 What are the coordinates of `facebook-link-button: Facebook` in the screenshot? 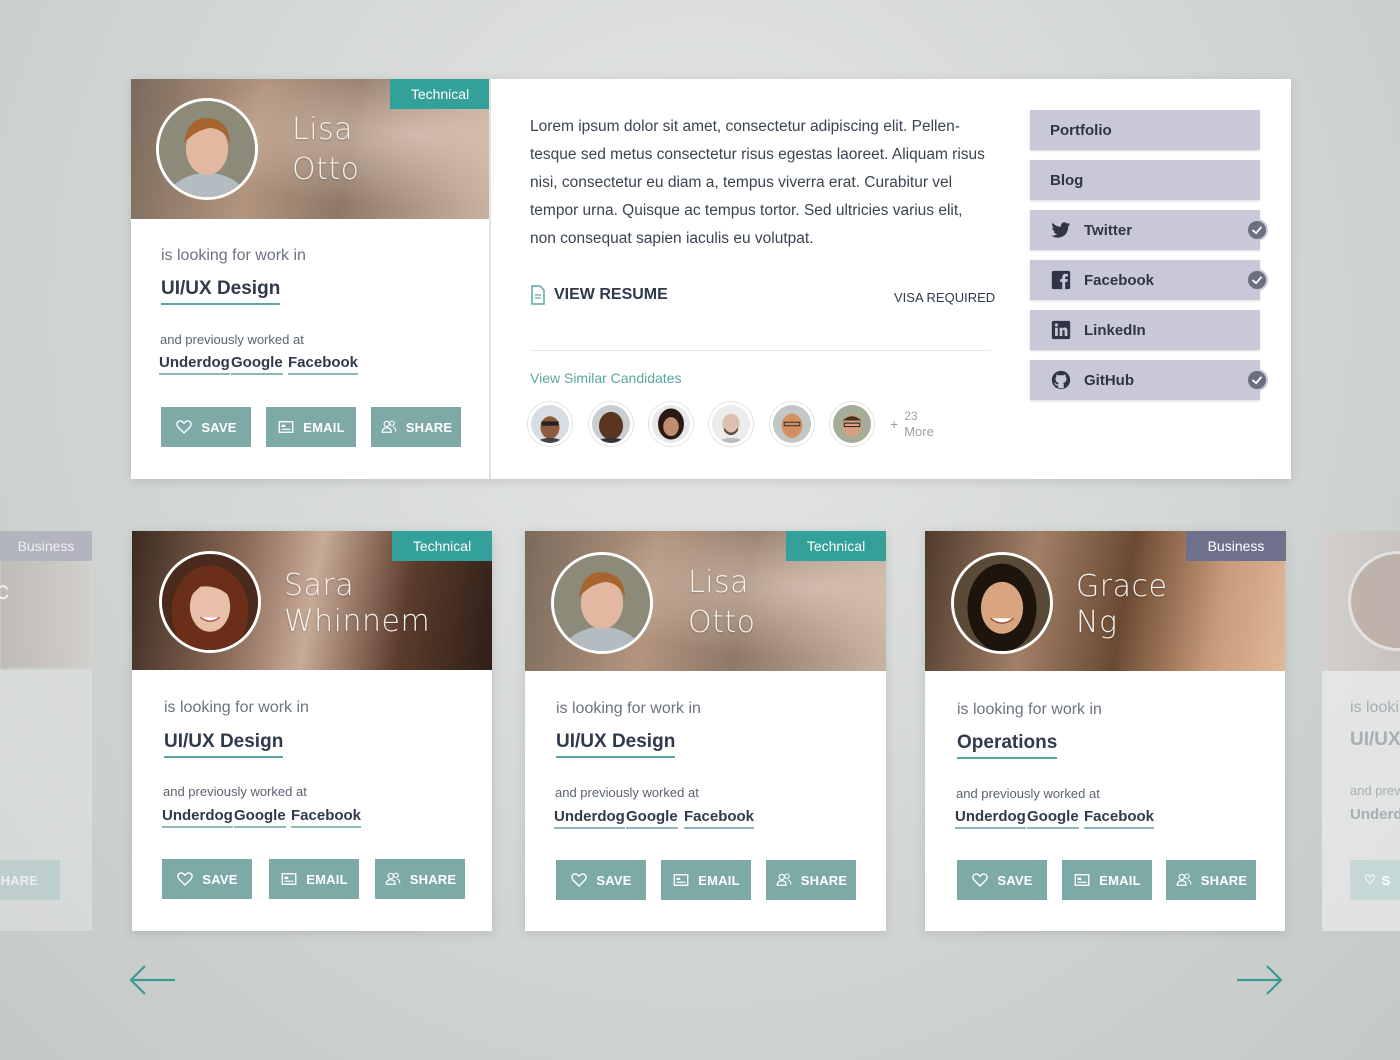 It's located at (1149, 280).